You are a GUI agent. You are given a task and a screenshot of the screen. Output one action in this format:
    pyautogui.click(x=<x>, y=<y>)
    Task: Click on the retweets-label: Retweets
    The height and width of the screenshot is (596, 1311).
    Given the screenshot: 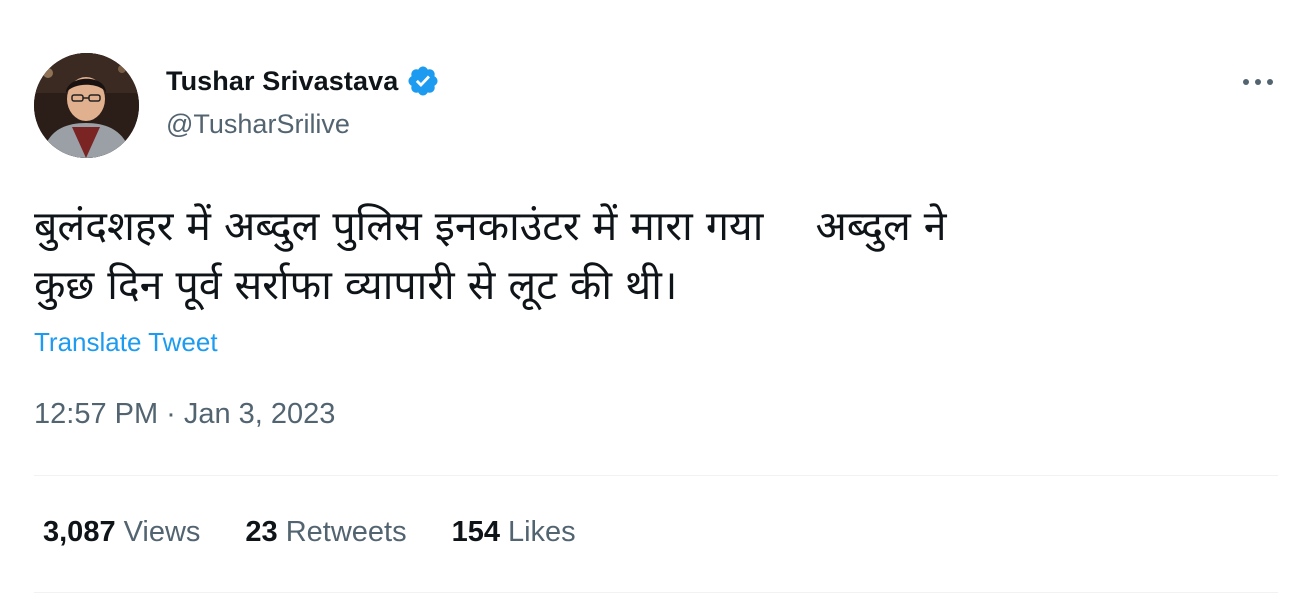 What is the action you would take?
    pyautogui.click(x=346, y=532)
    